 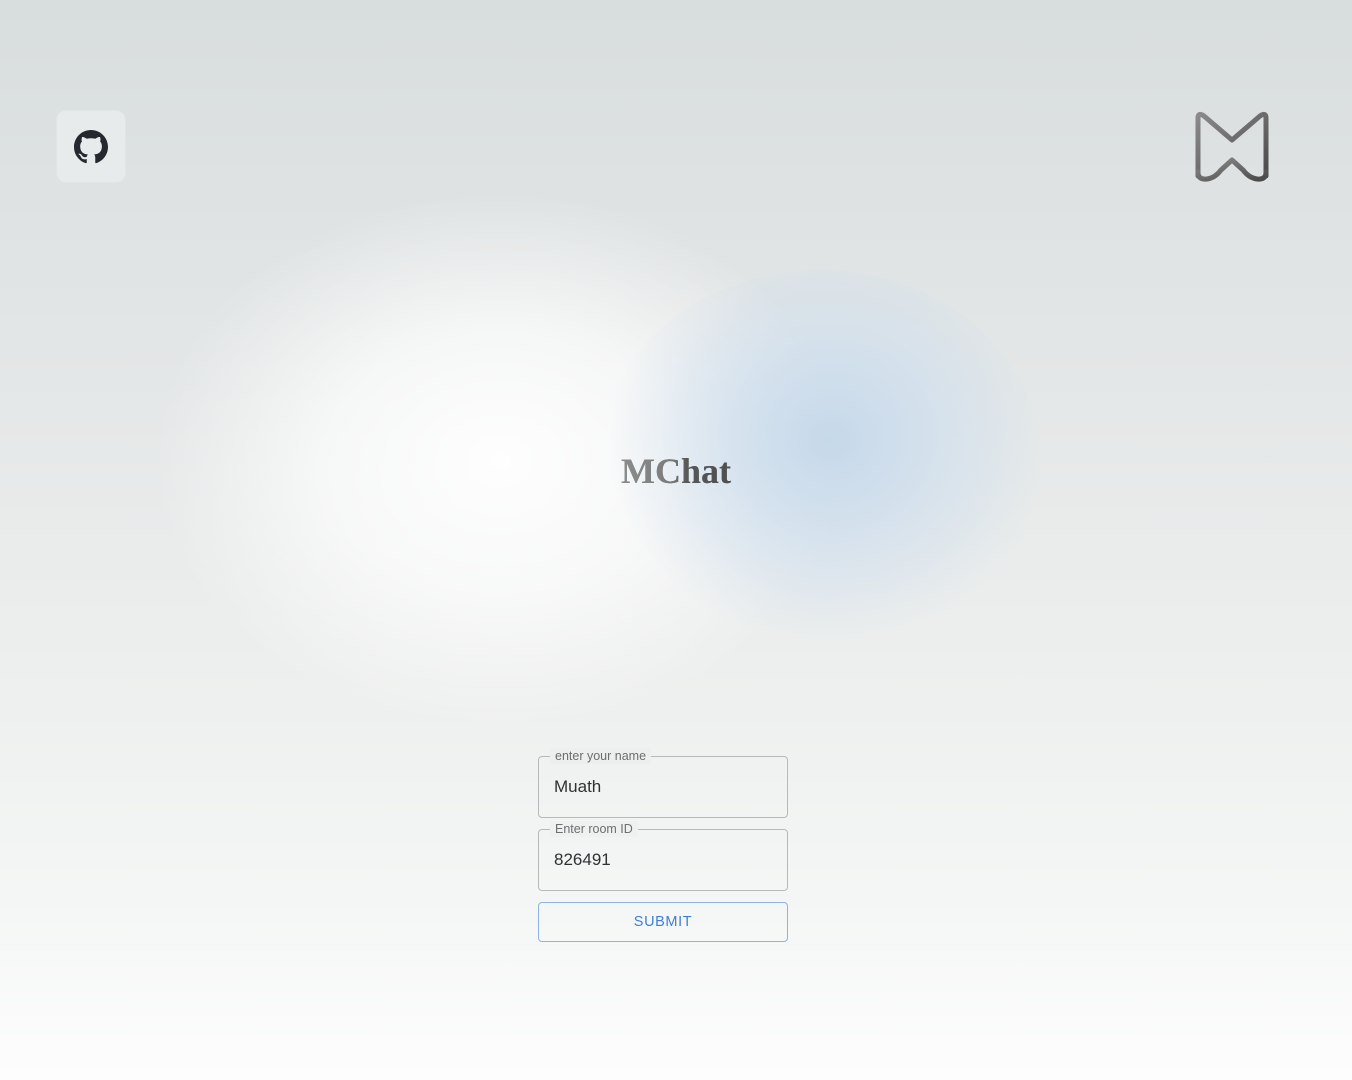 I want to click on github-icon, so click(x=91, y=146).